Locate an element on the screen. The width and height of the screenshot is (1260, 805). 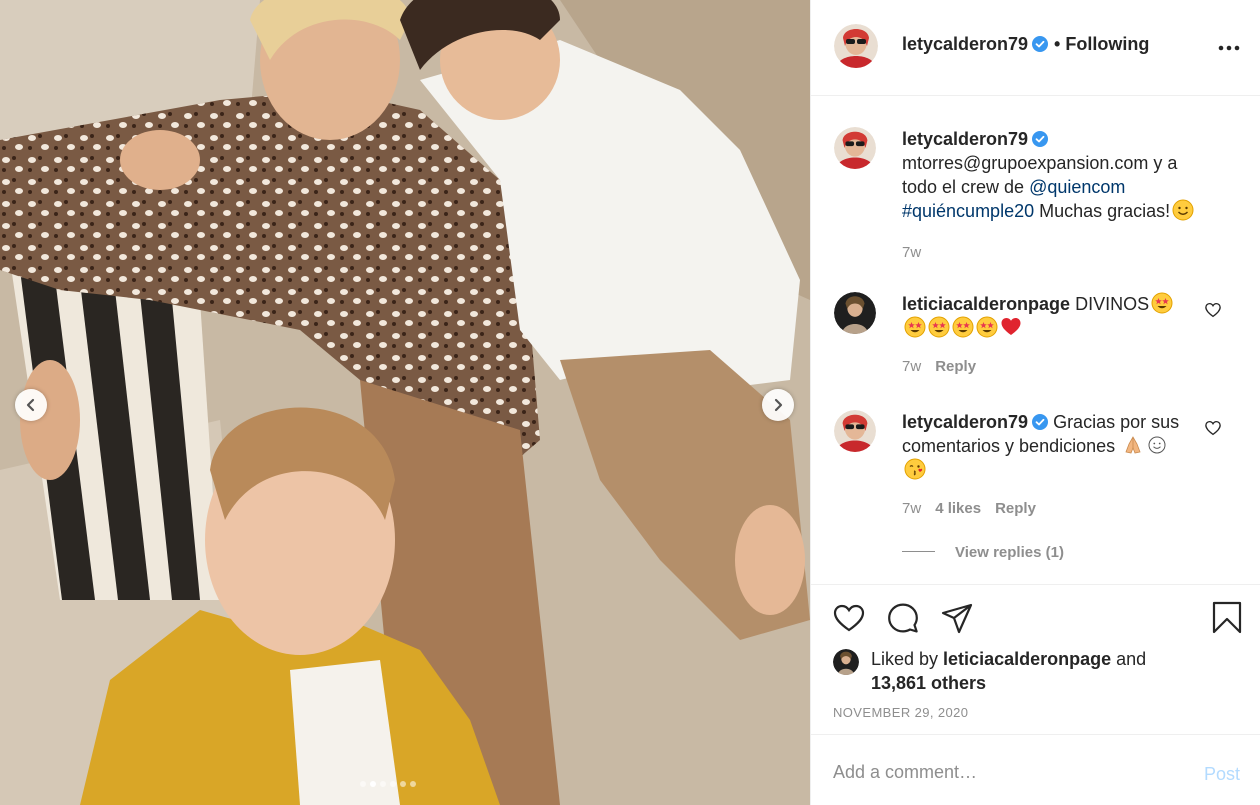
caption-line: todo el crew de is located at coordinates (966, 187).